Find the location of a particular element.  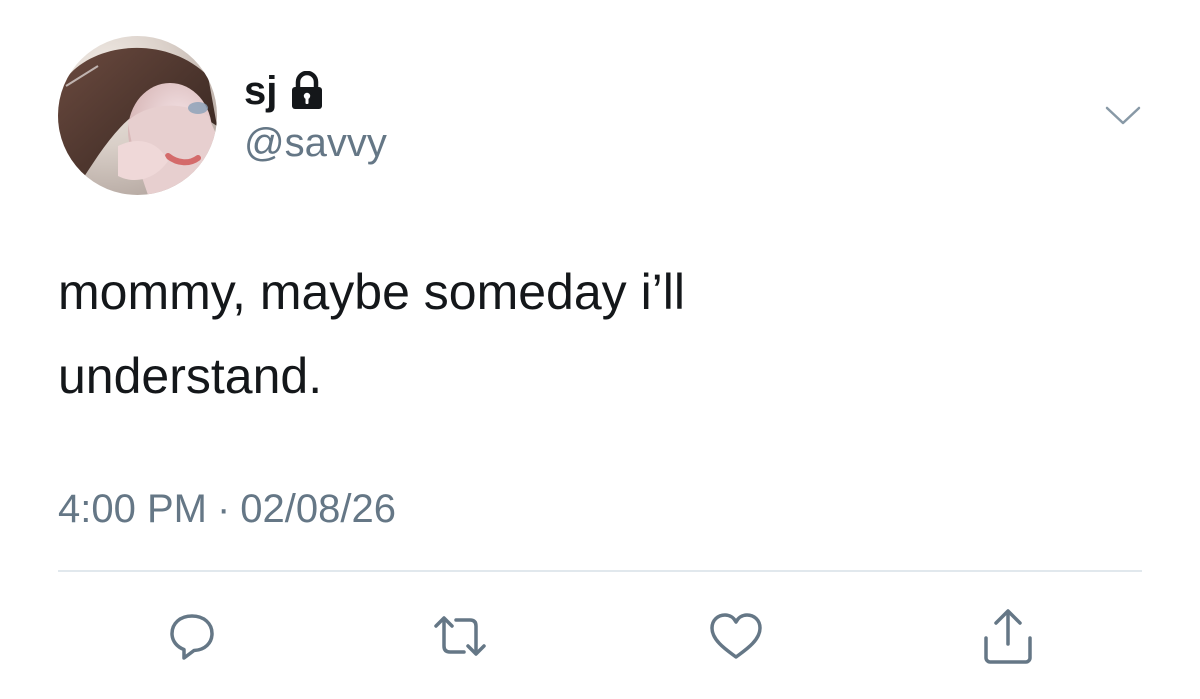

retweet-button is located at coordinates (460, 636).